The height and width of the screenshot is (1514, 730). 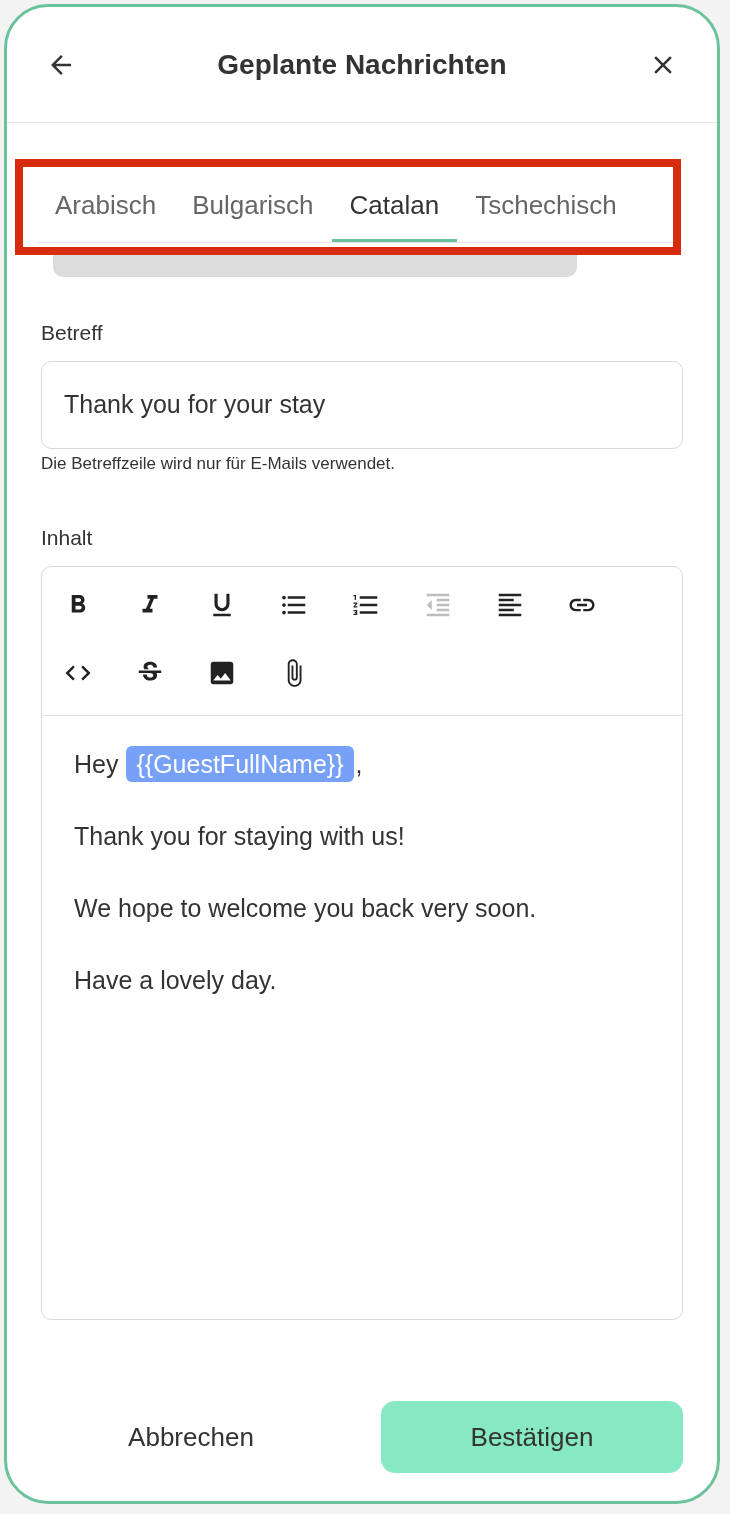 I want to click on message-text: Hey, so click(x=96, y=764).